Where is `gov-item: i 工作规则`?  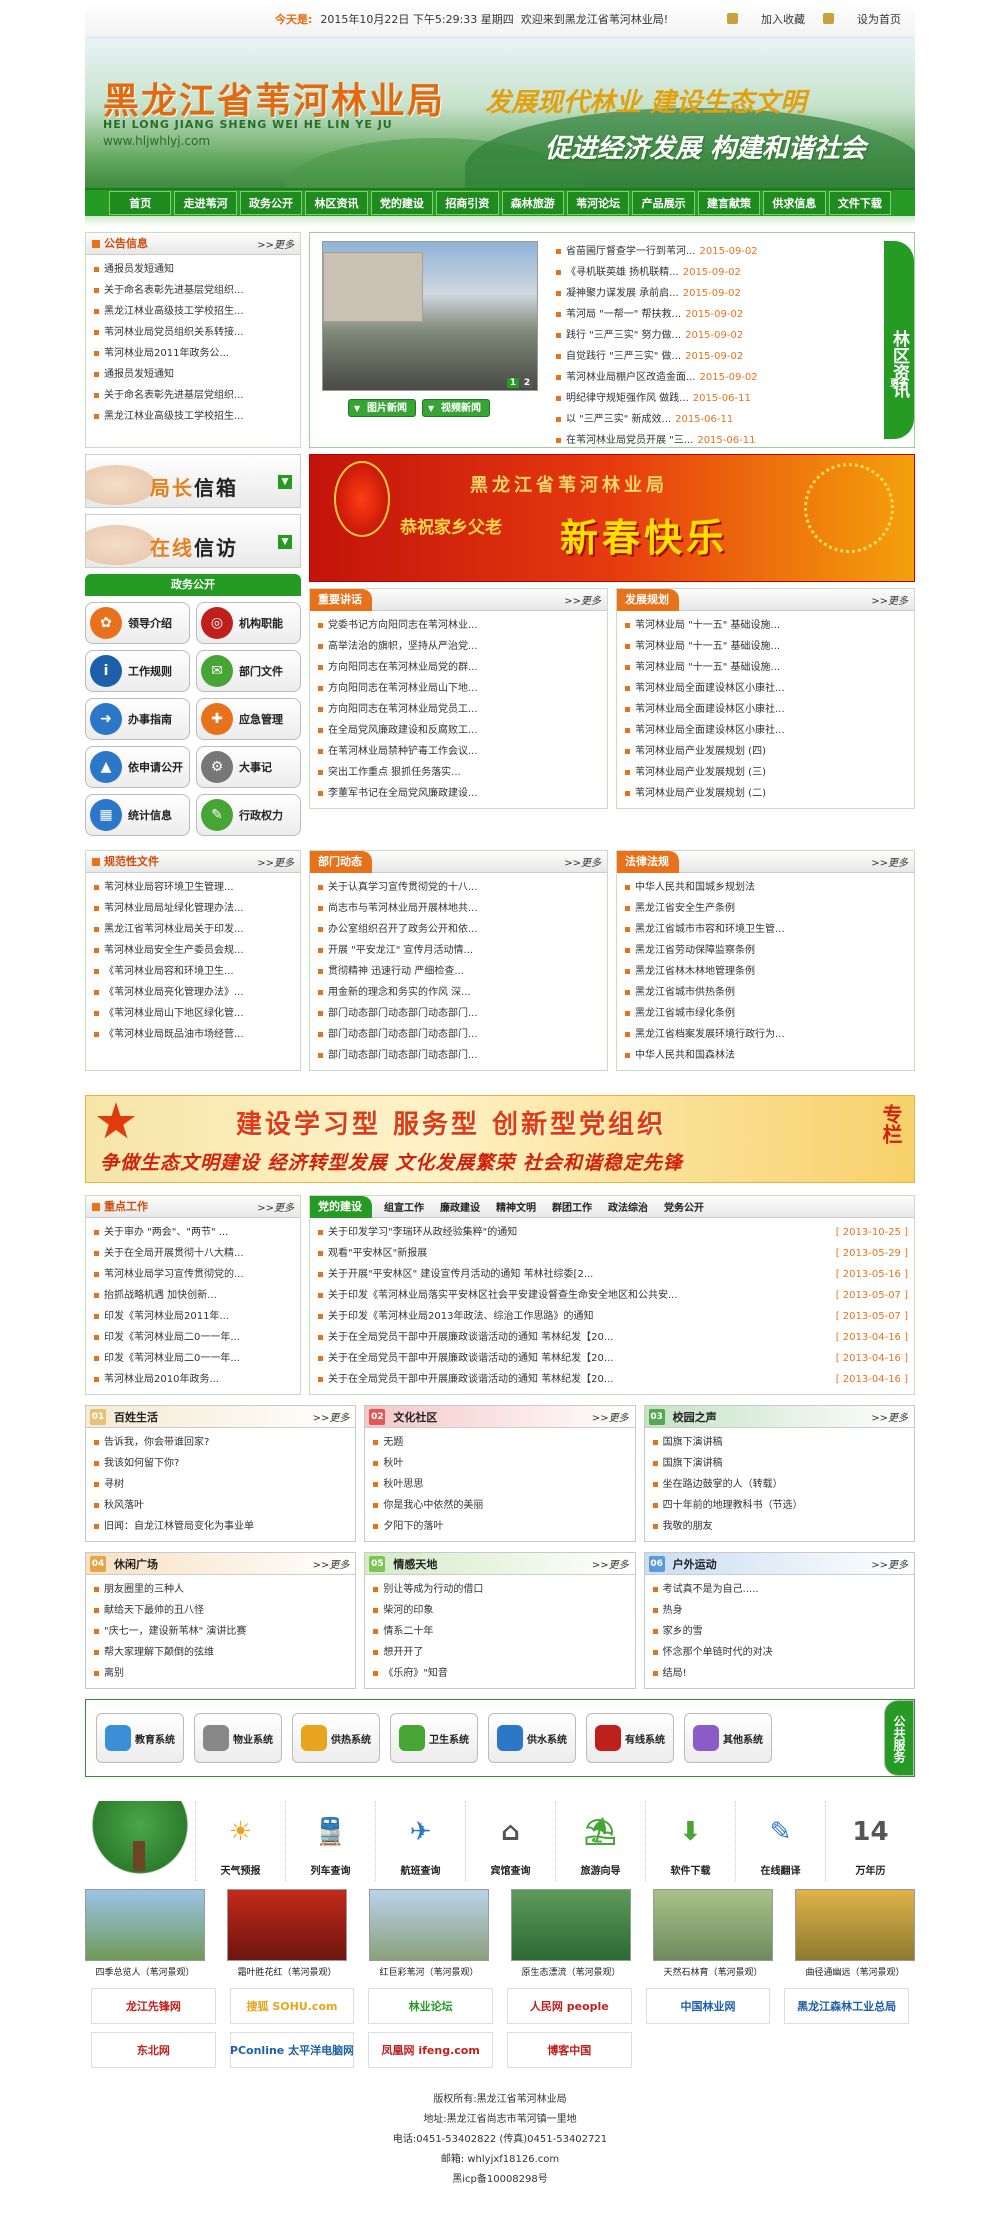
gov-item: i 工作规则 is located at coordinates (137, 671).